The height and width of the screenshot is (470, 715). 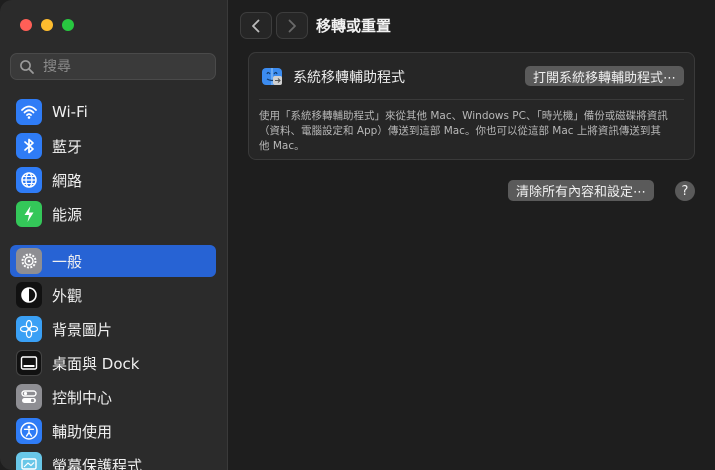 I want to click on chevron-left-icon, so click(x=256, y=25).